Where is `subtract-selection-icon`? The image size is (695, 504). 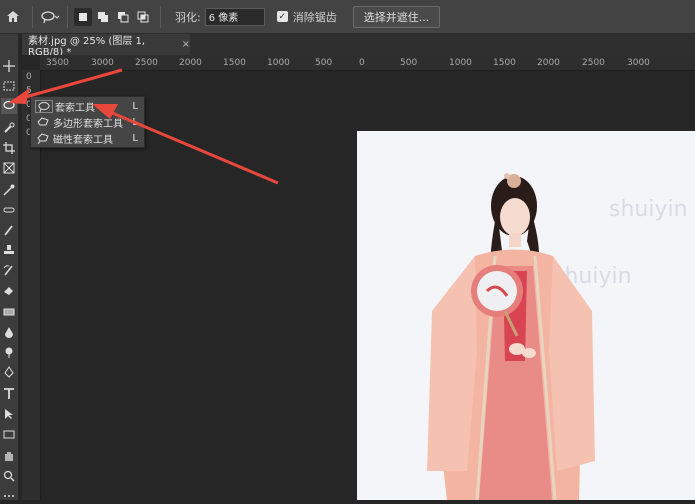
subtract-selection-icon is located at coordinates (123, 16).